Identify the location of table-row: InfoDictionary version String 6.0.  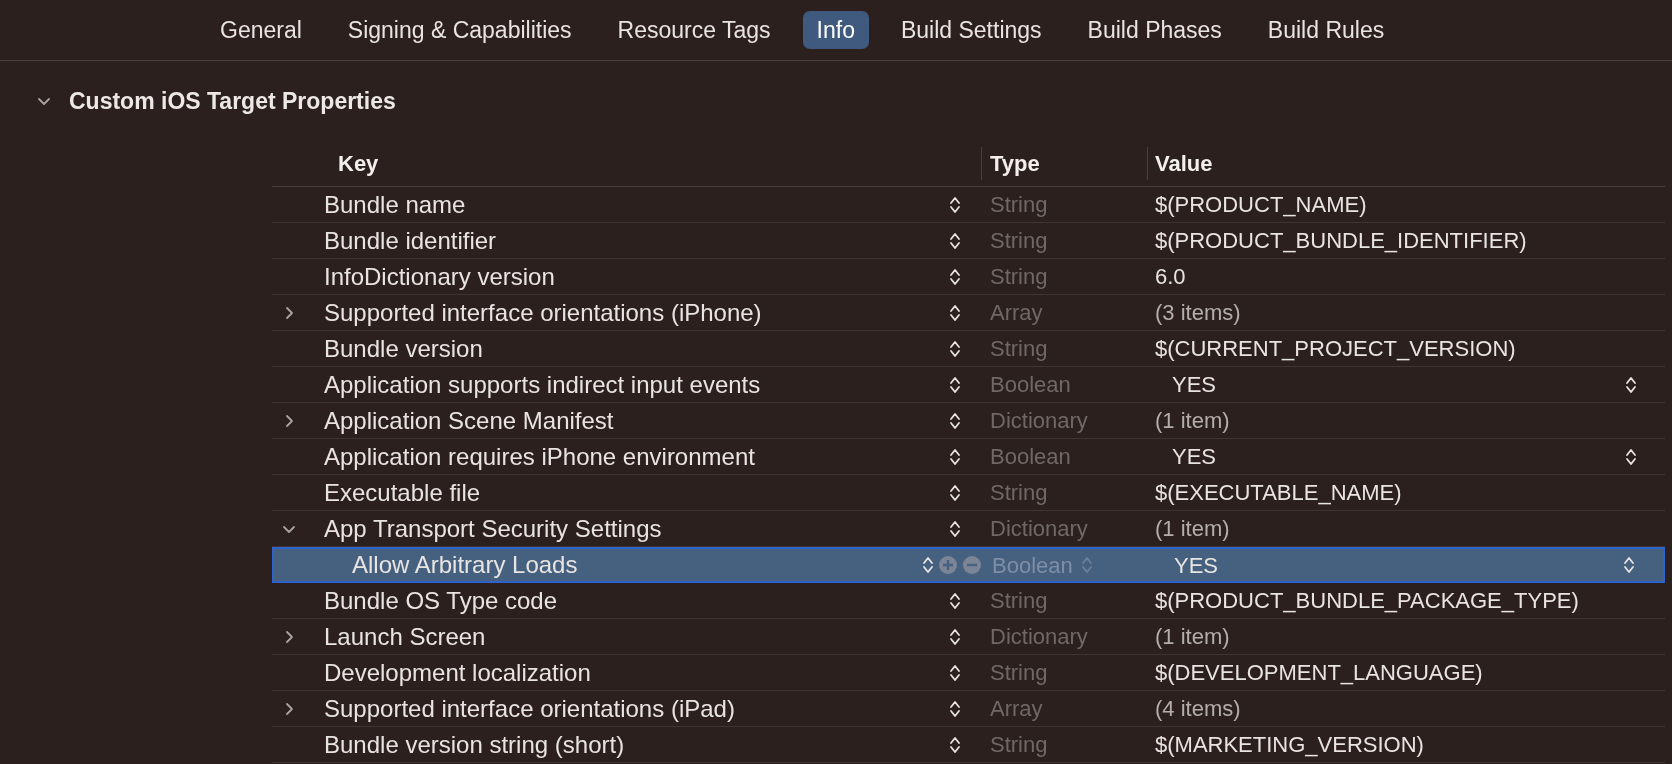
(968, 277).